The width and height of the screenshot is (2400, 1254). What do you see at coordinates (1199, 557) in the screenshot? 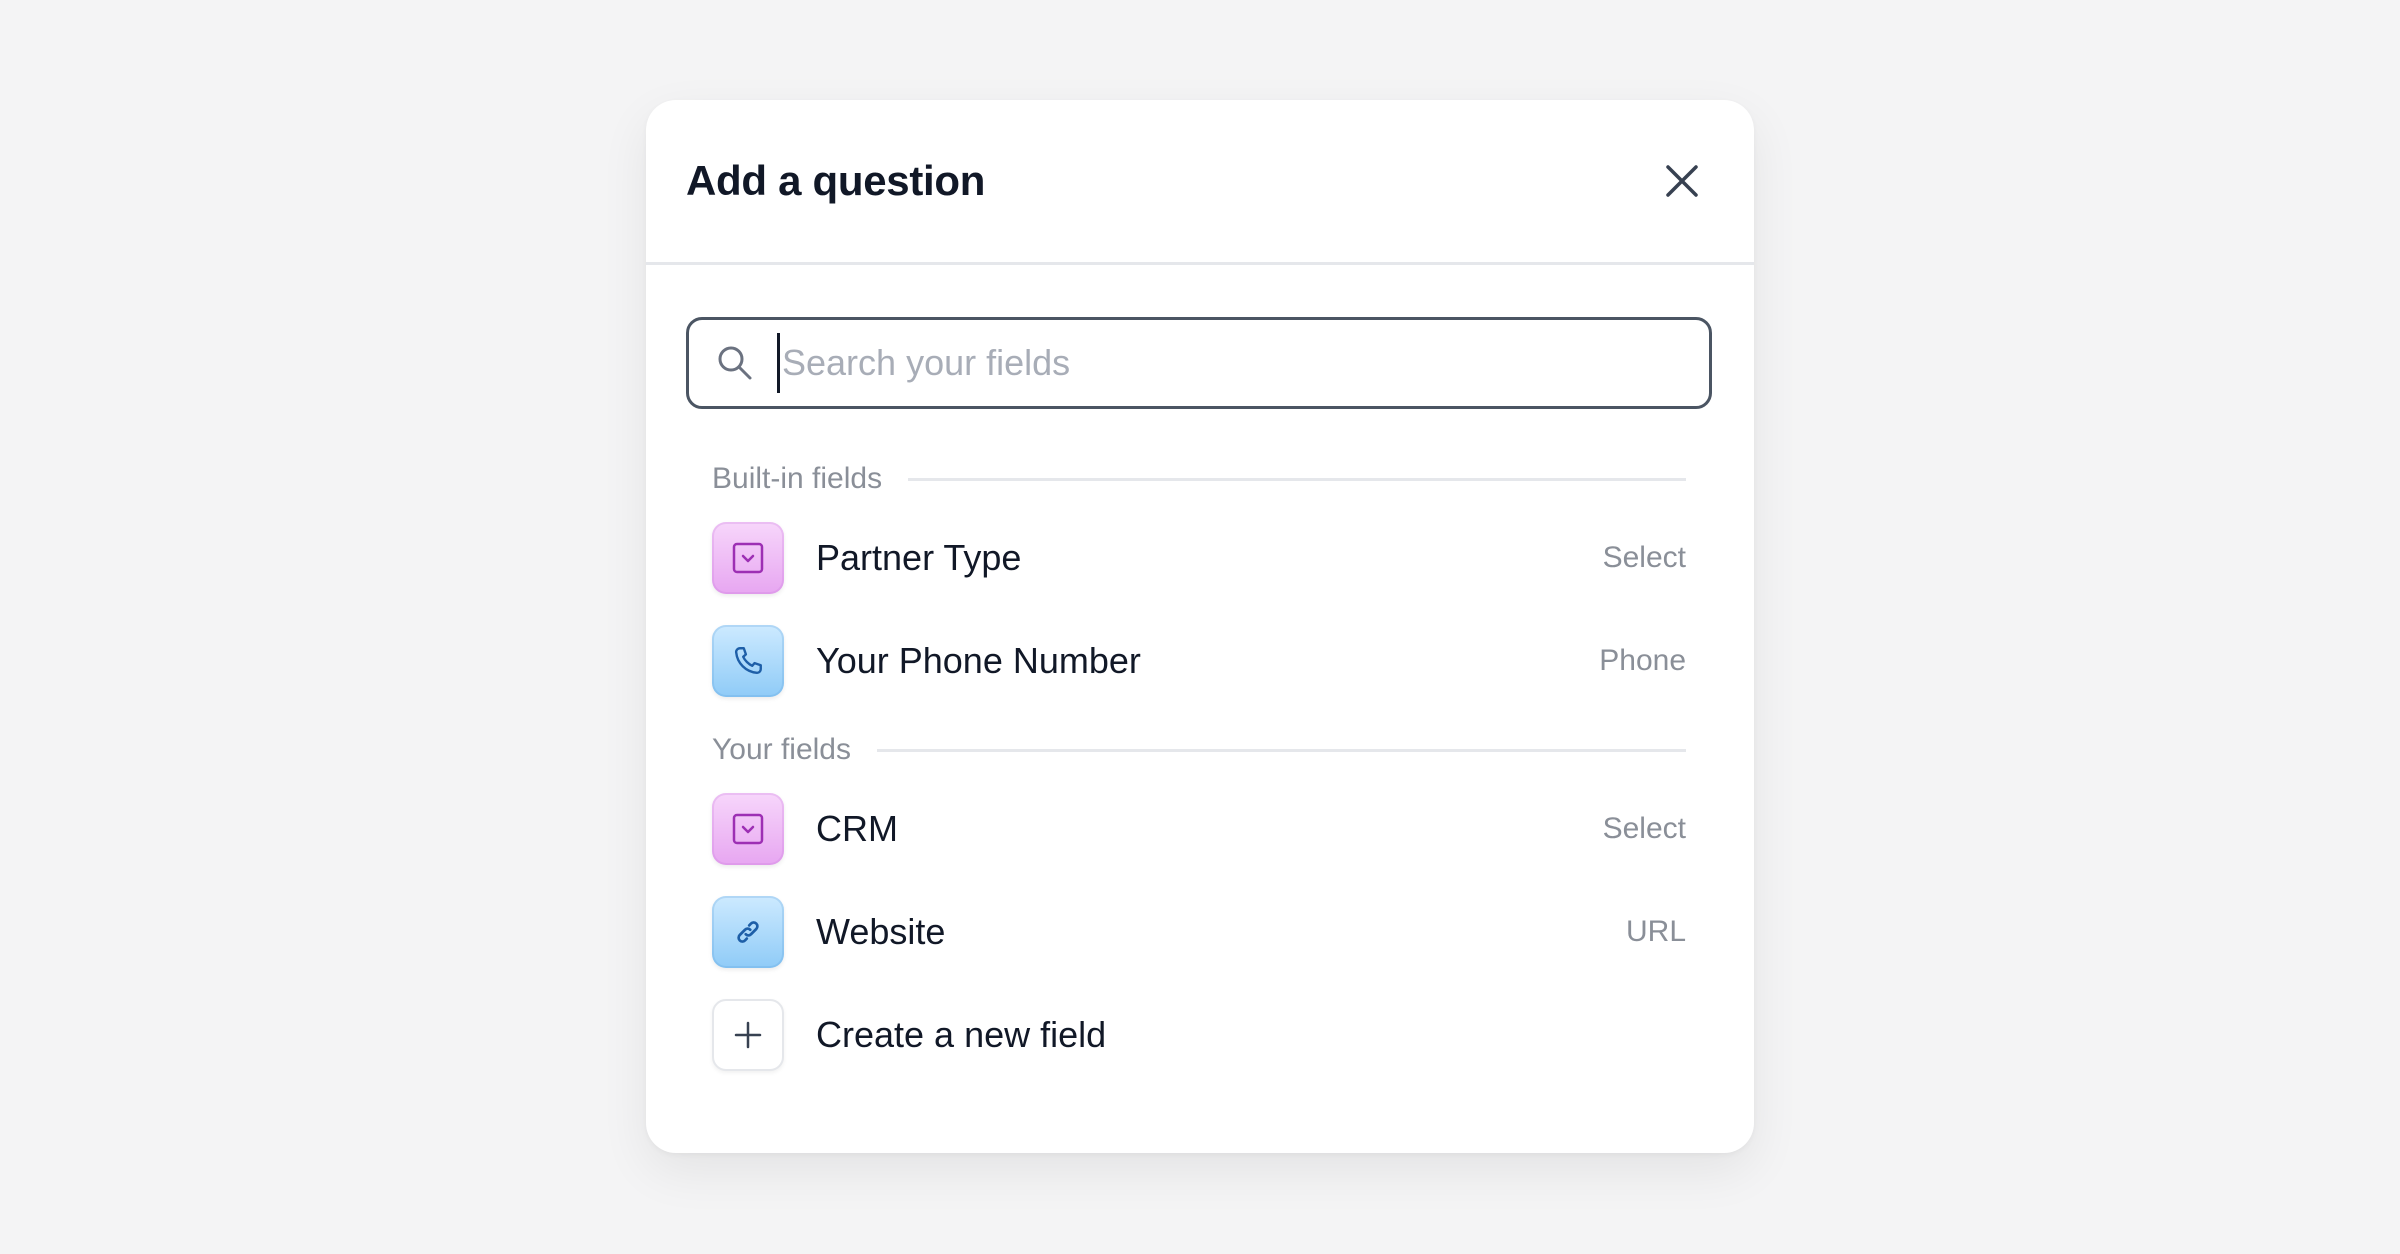
I see `field-row-partner-type: Partner Type Select` at bounding box center [1199, 557].